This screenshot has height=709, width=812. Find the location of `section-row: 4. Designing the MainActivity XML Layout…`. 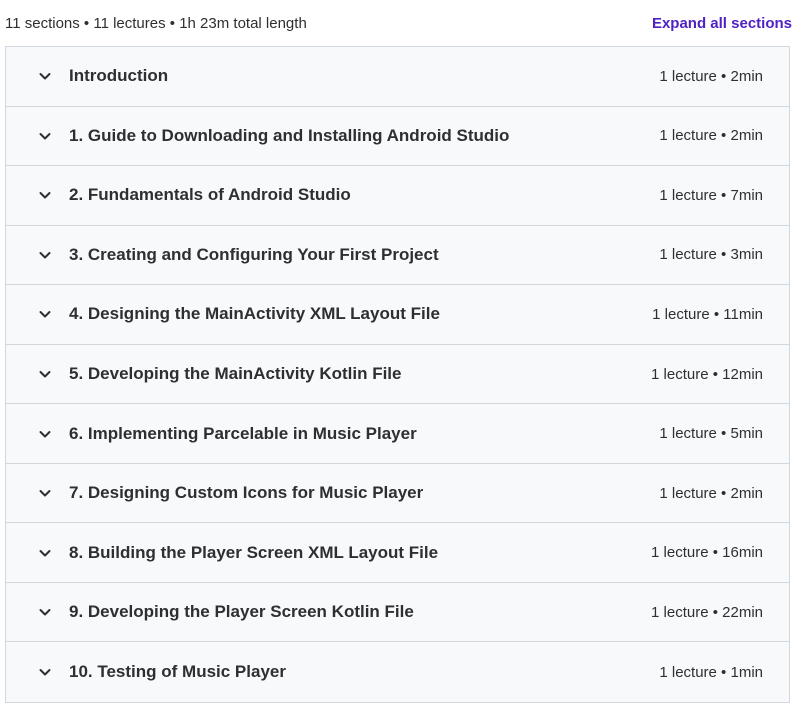

section-row: 4. Designing the MainActivity XML Layout… is located at coordinates (397, 315).